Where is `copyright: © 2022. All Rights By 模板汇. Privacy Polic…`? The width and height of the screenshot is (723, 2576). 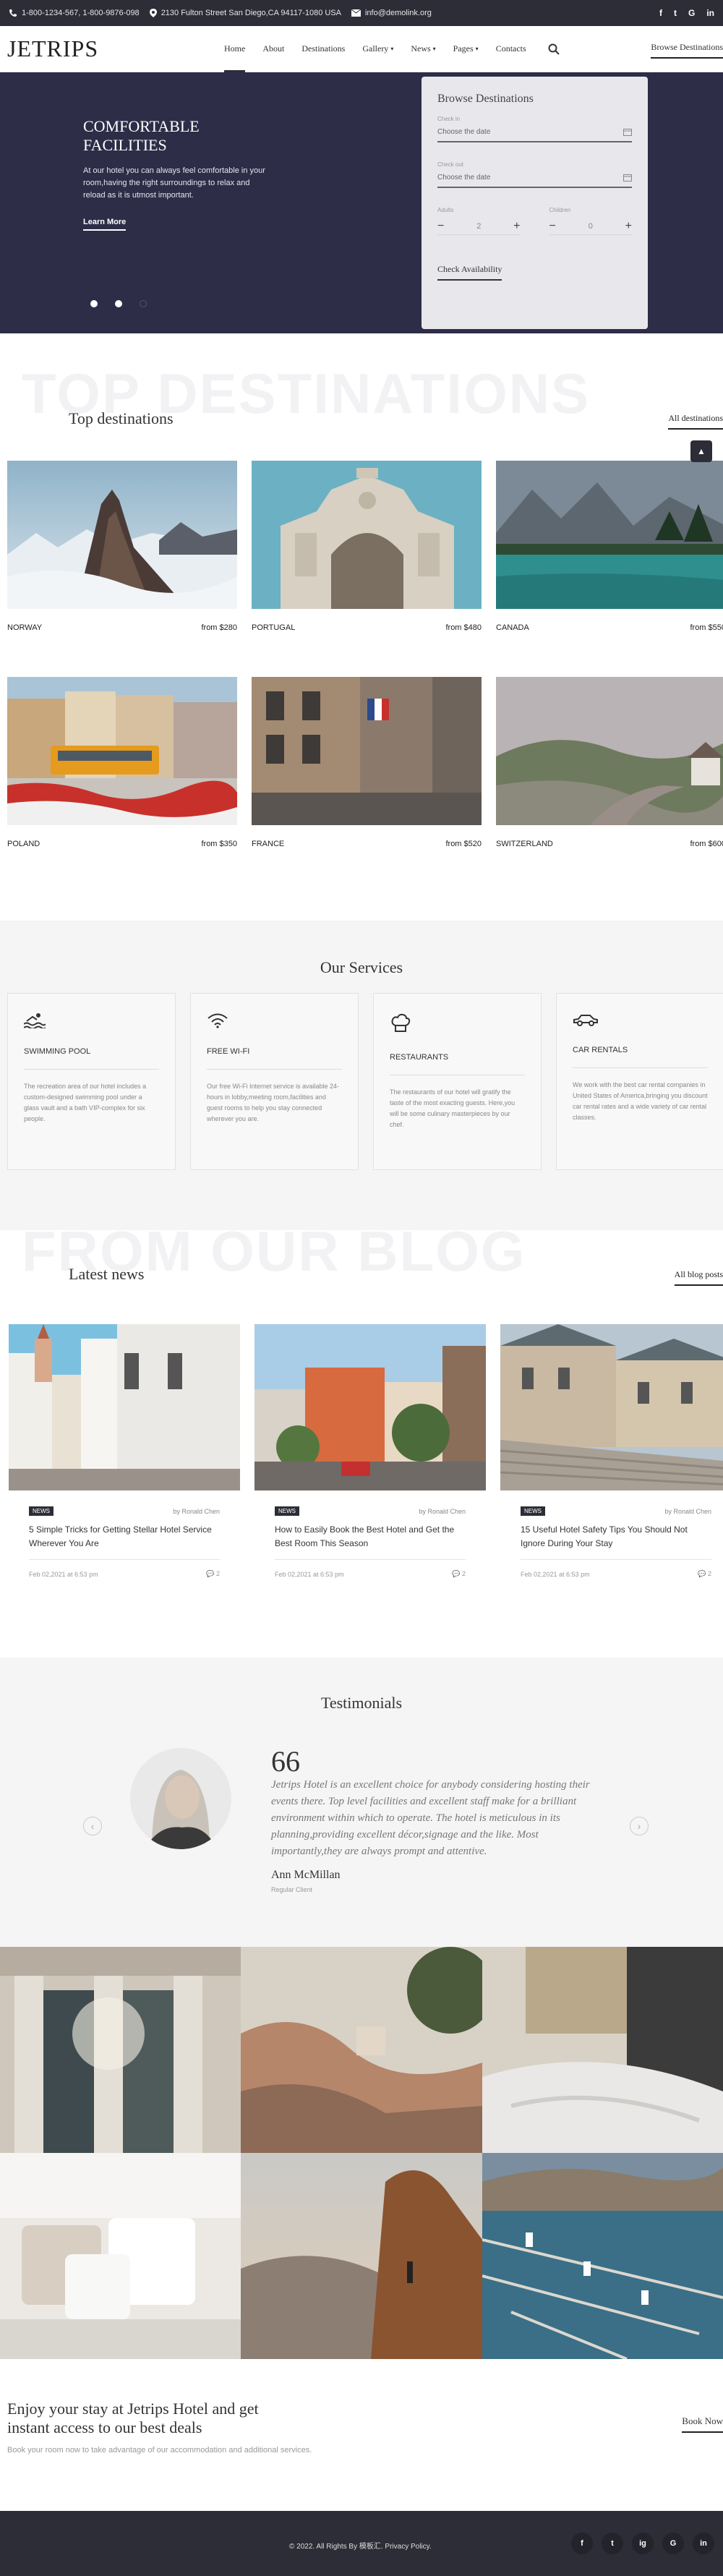 copyright: © 2022. All Rights By 模板汇. Privacy Polic… is located at coordinates (360, 2545).